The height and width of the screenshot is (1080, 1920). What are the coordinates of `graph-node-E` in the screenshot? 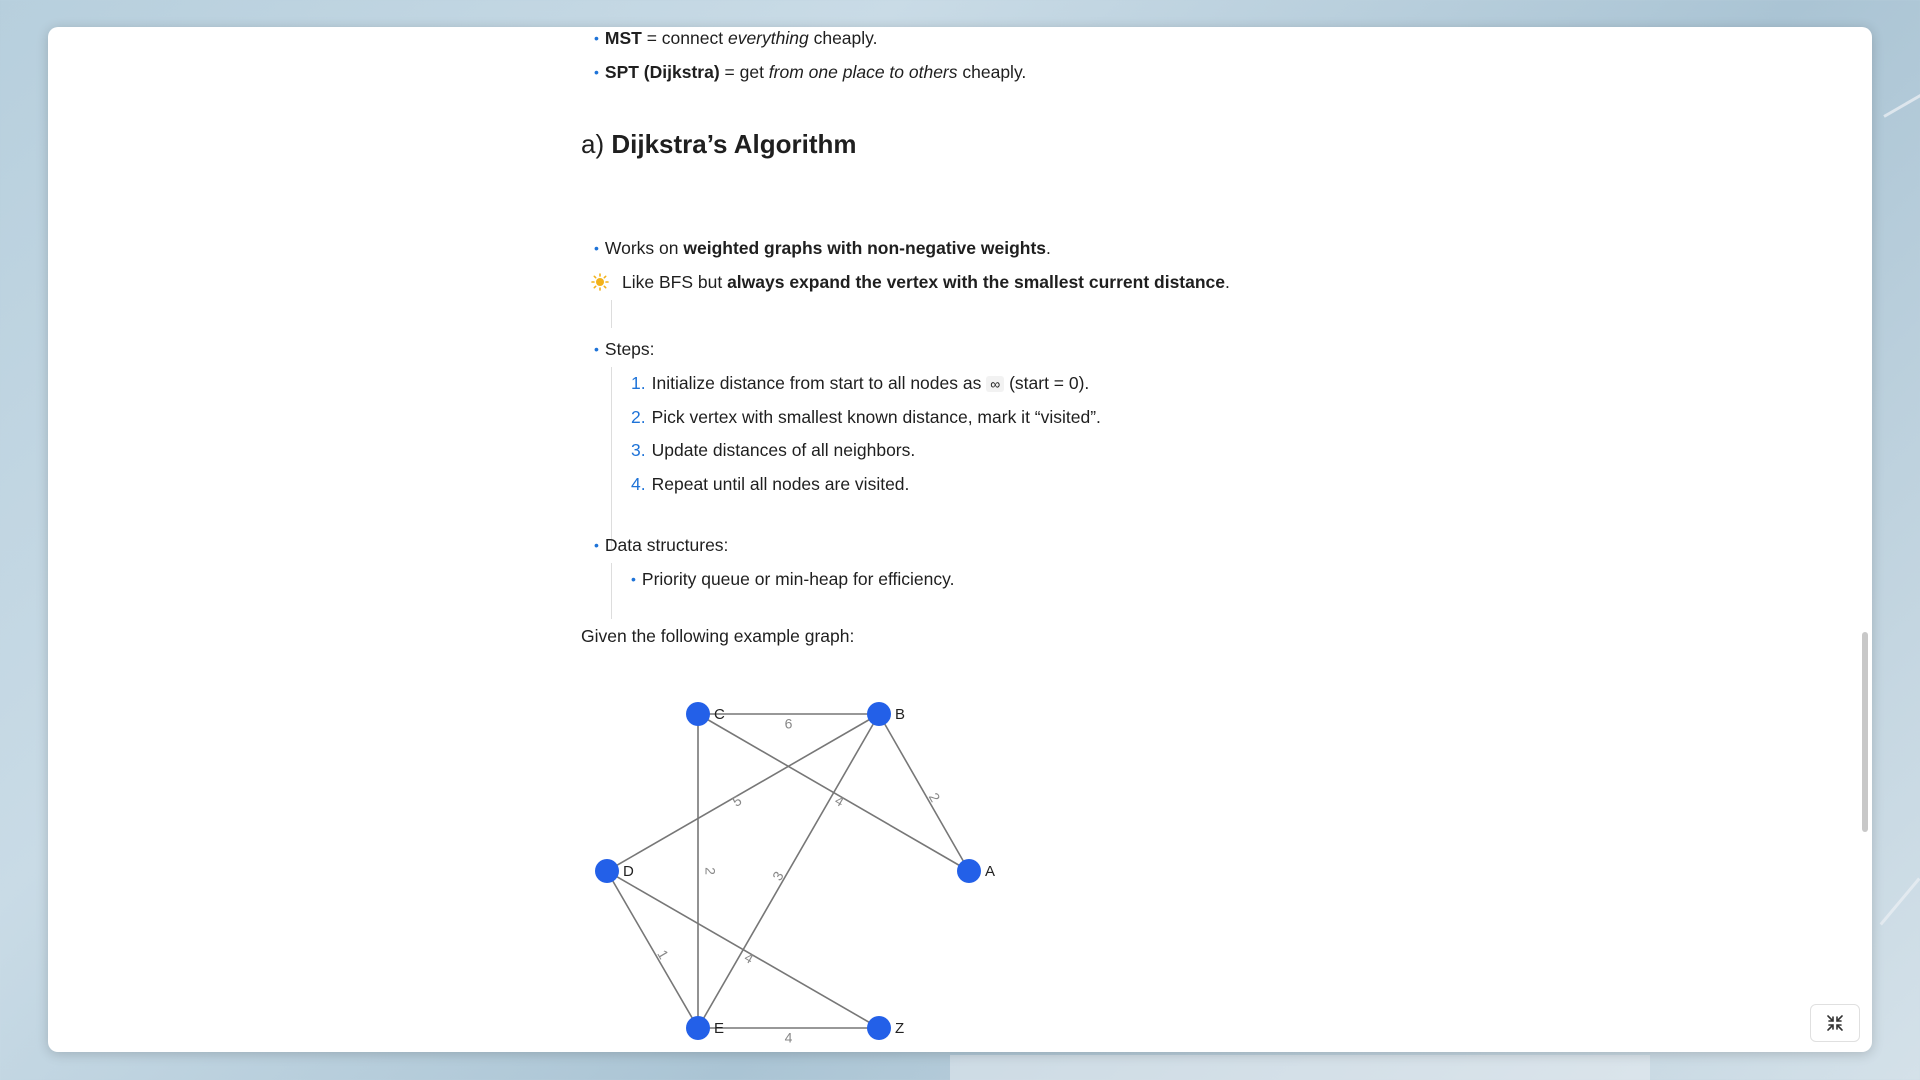 It's located at (698, 1028).